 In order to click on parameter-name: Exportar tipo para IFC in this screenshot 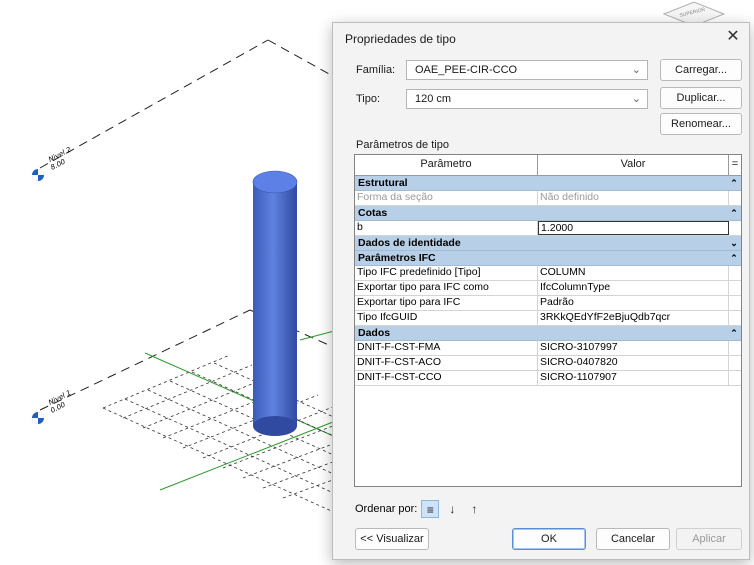, I will do `click(446, 303)`.